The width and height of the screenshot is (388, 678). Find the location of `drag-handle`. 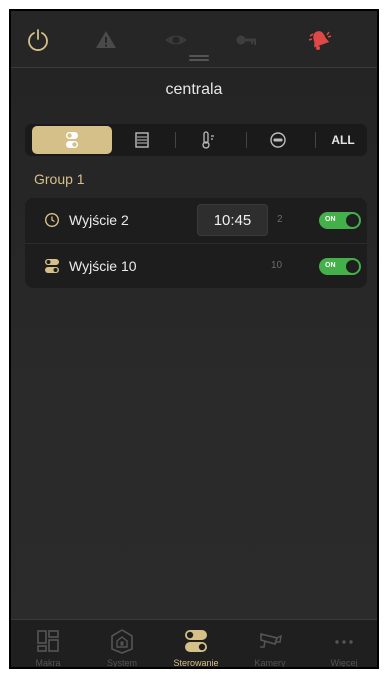

drag-handle is located at coordinates (199, 58).